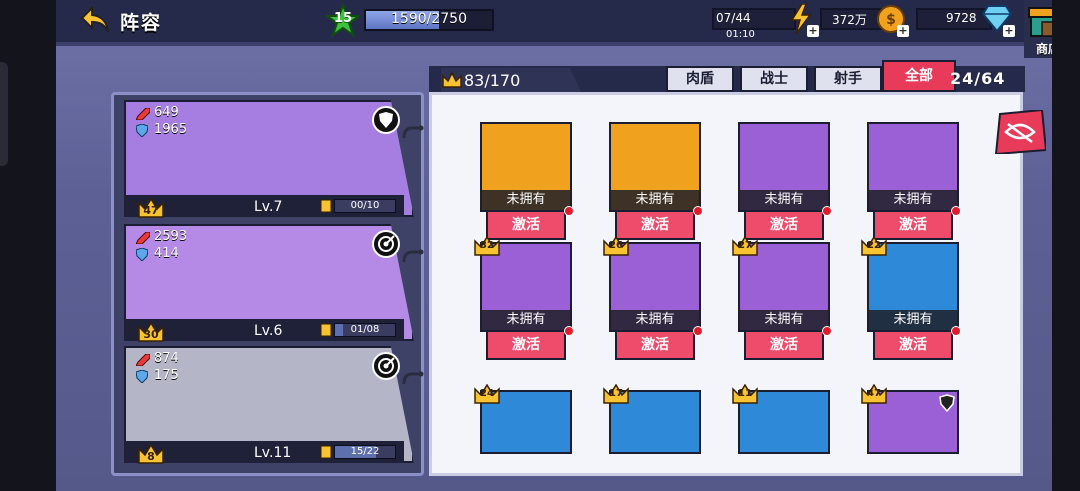  Describe the element at coordinates (492, 80) in the screenshot. I see `roster-count: 83/170` at that location.